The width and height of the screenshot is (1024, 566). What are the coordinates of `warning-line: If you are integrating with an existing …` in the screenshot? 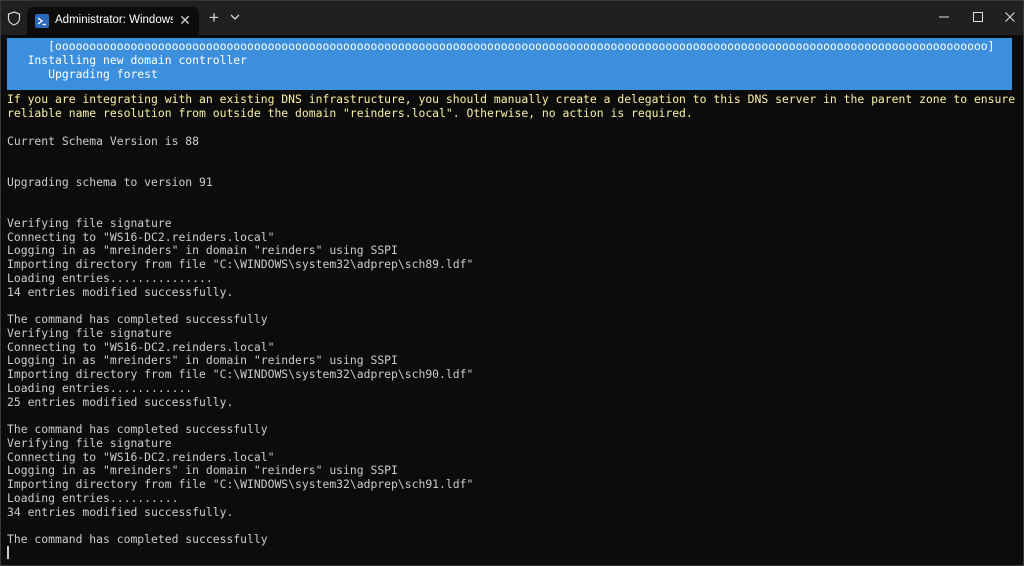 It's located at (511, 99).